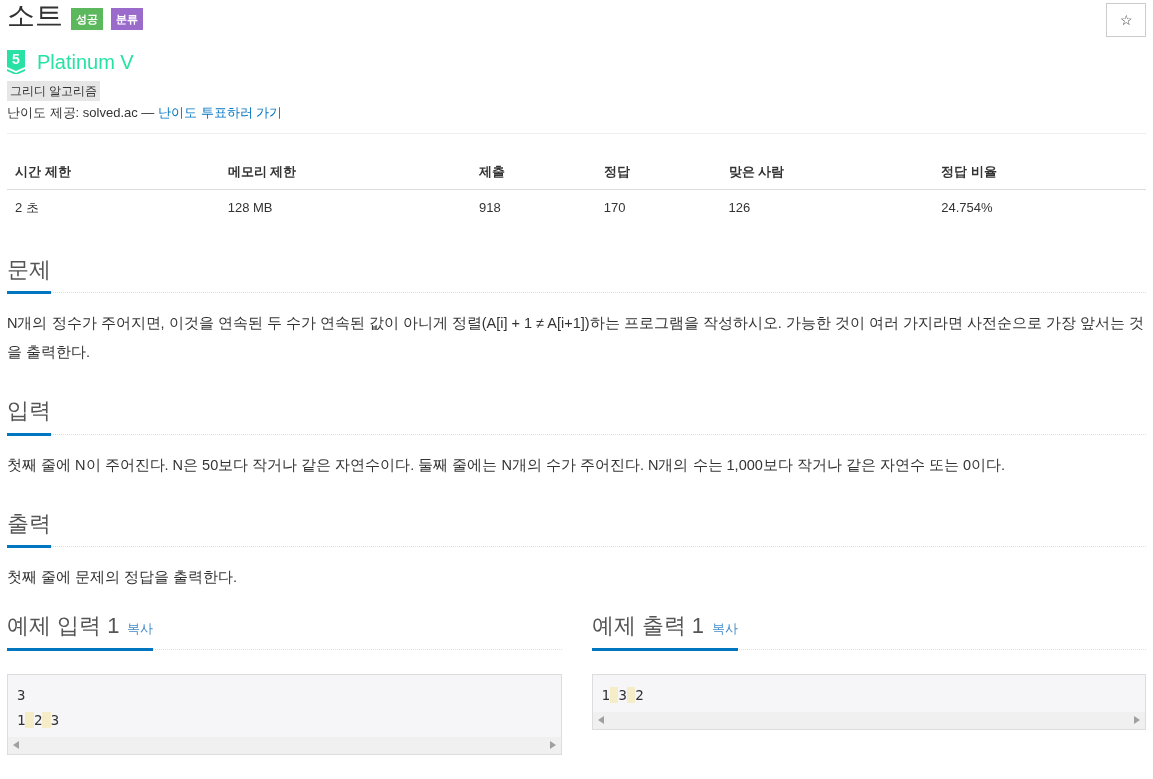 This screenshot has height=779, width=1153. Describe the element at coordinates (113, 207) in the screenshot. I see `table-cell: 2 초` at that location.